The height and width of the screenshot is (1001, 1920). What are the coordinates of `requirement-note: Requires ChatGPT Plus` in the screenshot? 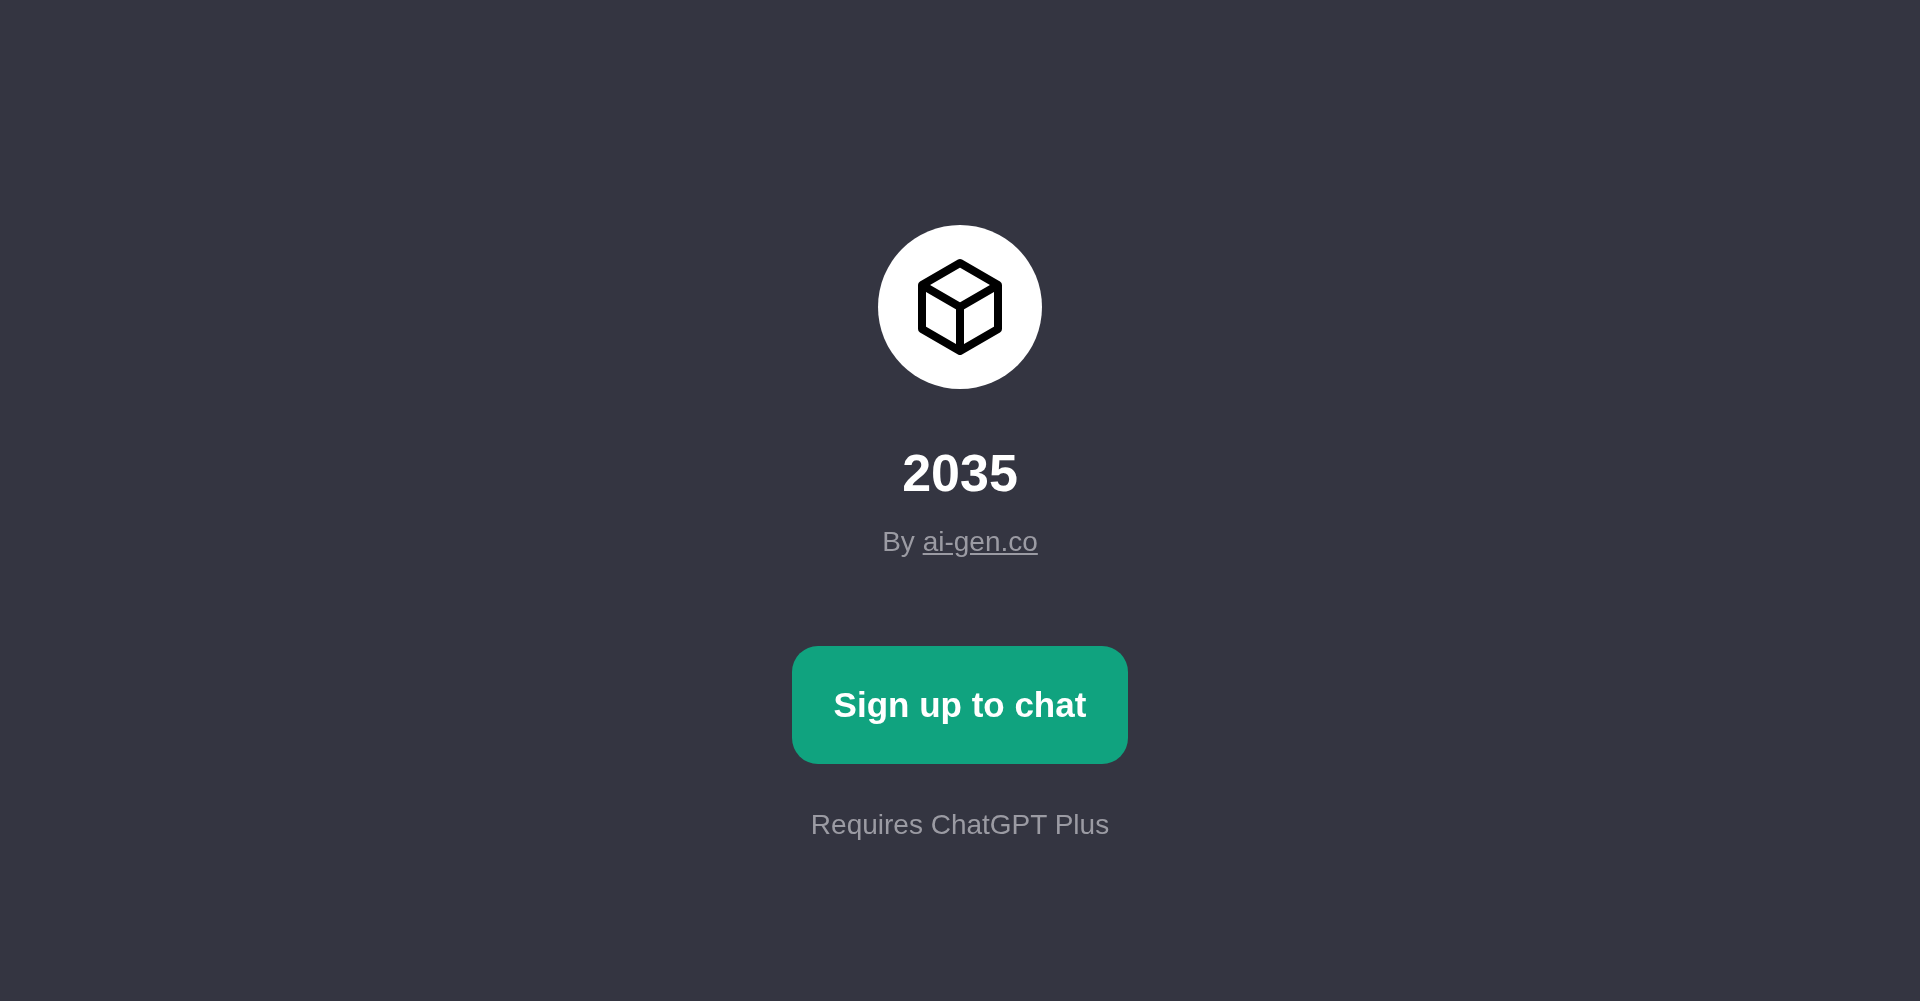 It's located at (960, 825).